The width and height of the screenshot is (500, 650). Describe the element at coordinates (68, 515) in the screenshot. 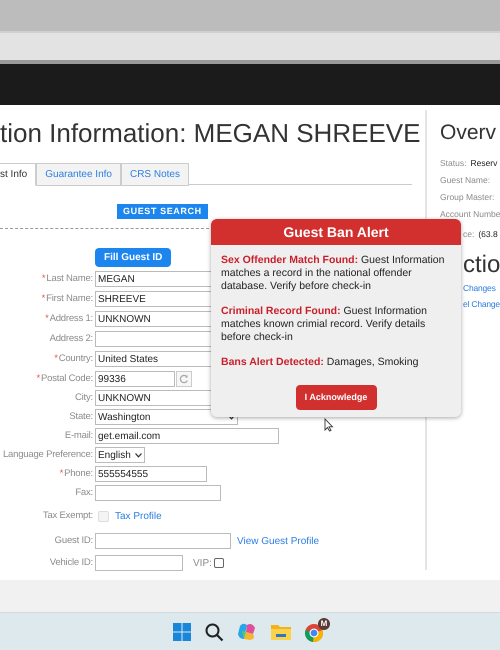

I see `field-label: Tax Exempt:` at that location.